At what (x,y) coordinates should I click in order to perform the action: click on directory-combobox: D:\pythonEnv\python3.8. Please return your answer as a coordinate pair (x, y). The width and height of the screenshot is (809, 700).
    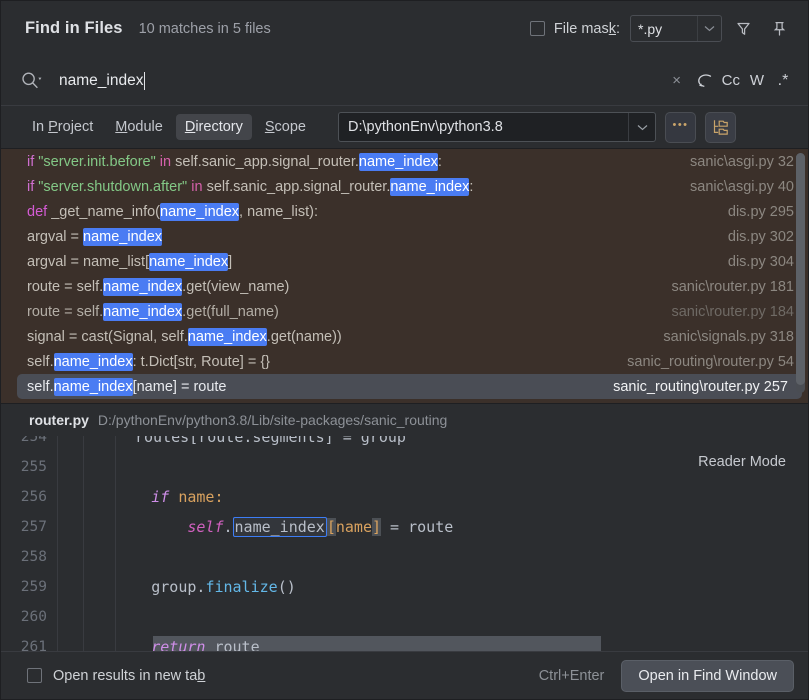
    Looking at the image, I should click on (497, 127).